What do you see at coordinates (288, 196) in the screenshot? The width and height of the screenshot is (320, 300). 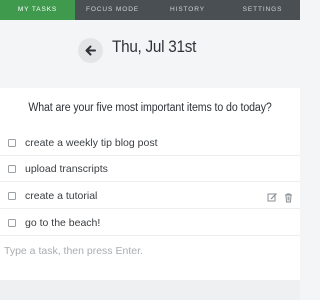 I see `trash-icon` at bounding box center [288, 196].